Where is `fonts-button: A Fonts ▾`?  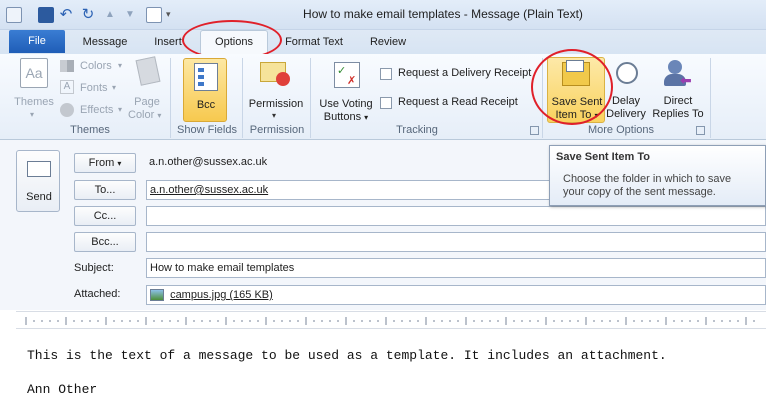 fonts-button: A Fonts ▾ is located at coordinates (95, 89).